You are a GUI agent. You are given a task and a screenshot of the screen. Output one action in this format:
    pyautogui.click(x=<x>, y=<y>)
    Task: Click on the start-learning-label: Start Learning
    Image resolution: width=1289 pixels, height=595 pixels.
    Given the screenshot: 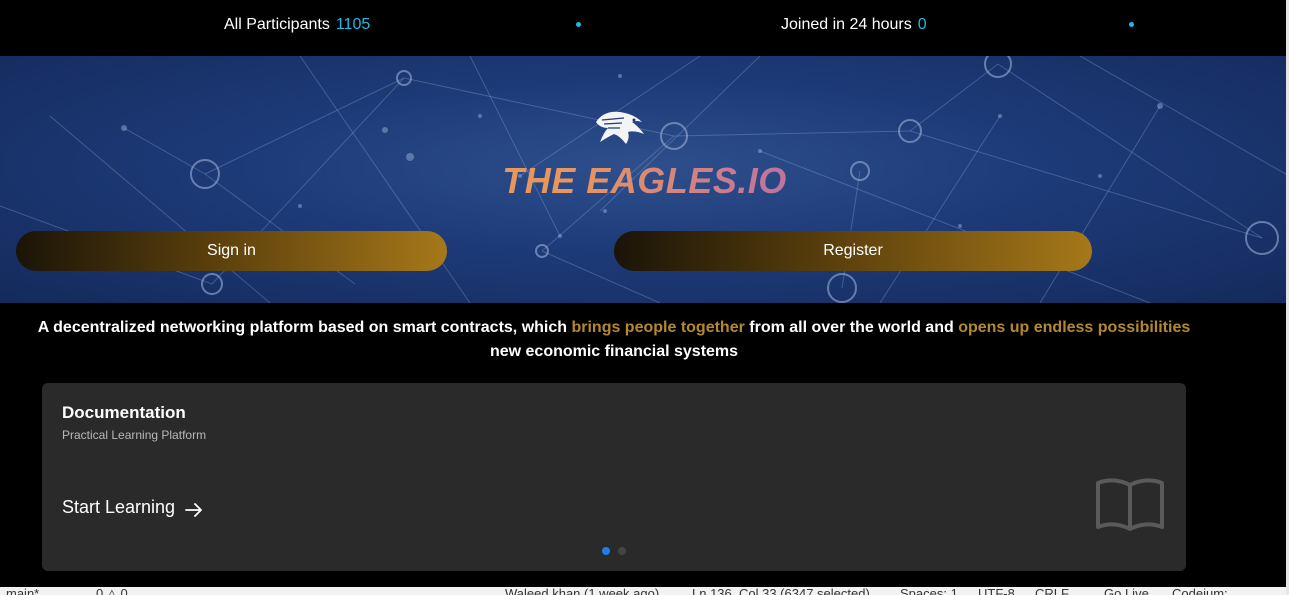 What is the action you would take?
    pyautogui.click(x=119, y=507)
    